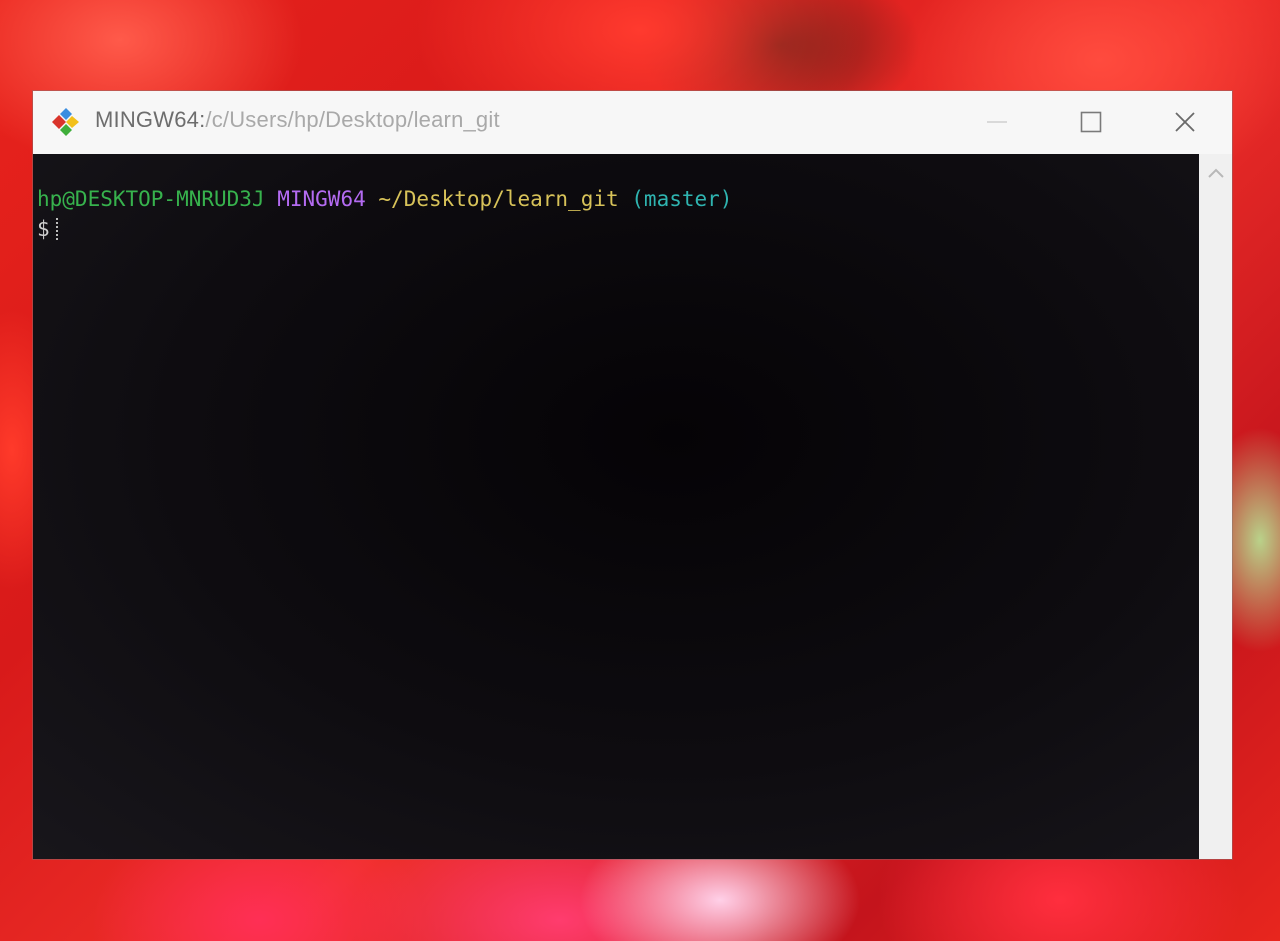 This screenshot has width=1280, height=941. I want to click on title-path: /c/Users/hp/Desktop/learn_git, so click(352, 119).